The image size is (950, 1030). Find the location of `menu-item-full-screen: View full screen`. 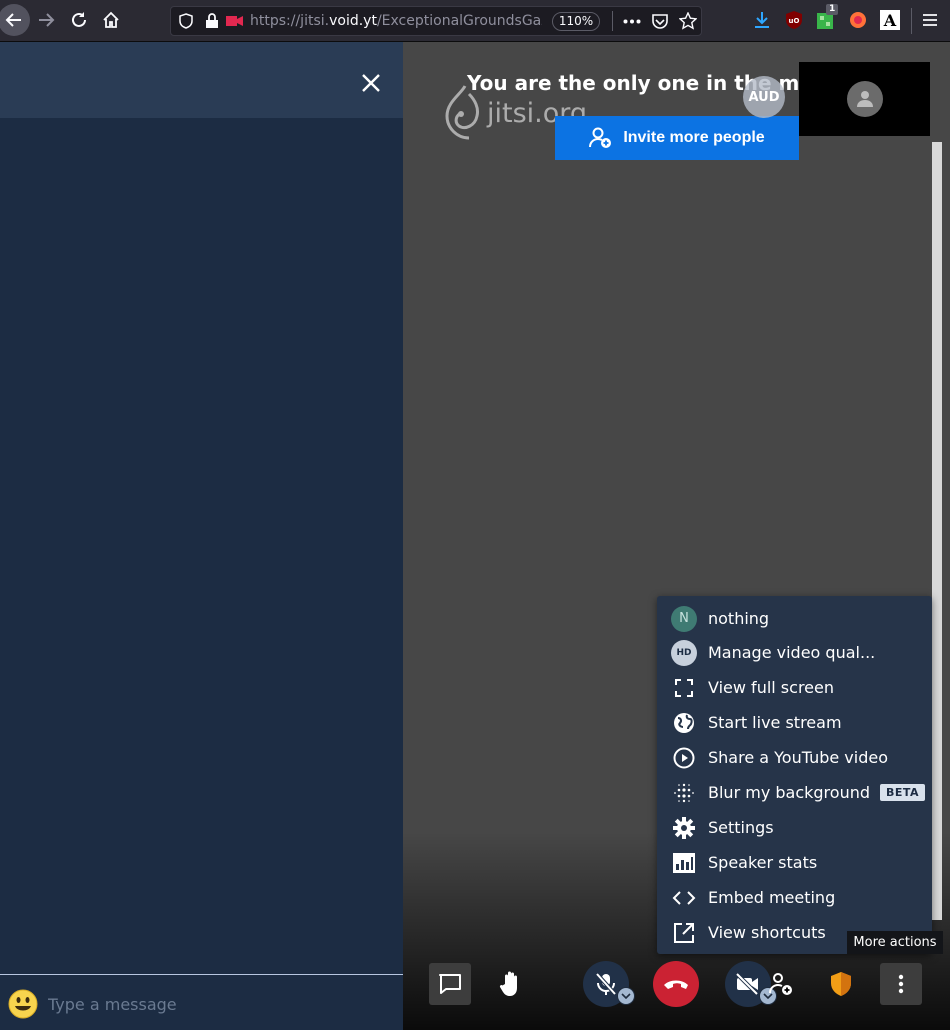

menu-item-full-screen: View full screen is located at coordinates (794, 687).